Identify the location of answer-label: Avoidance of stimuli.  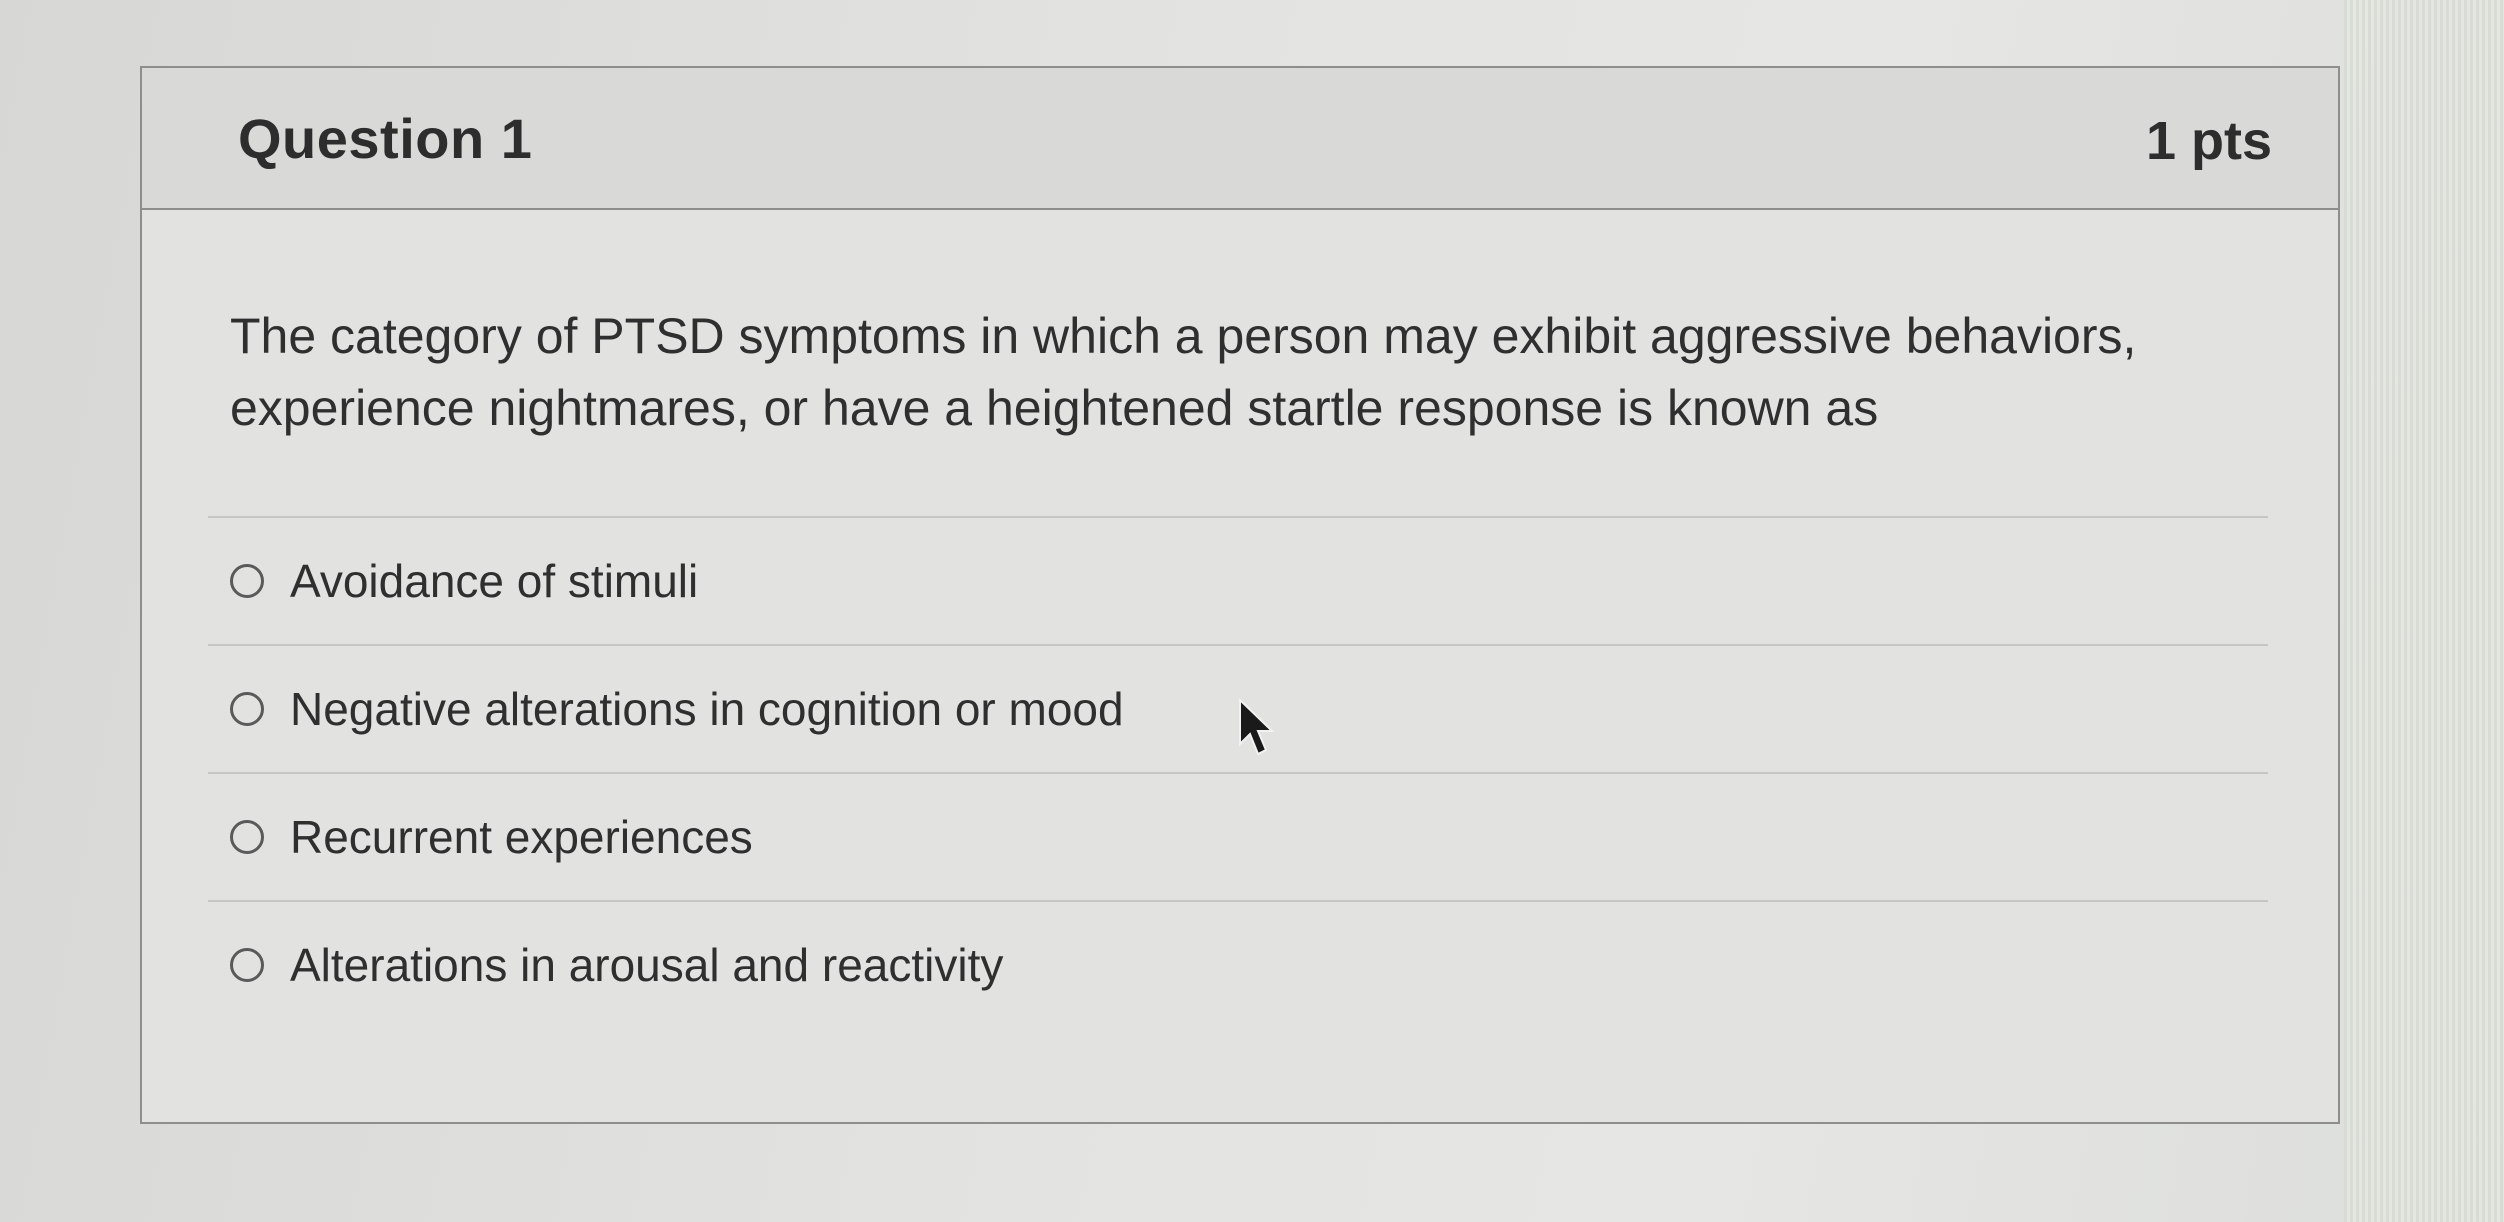
(494, 581).